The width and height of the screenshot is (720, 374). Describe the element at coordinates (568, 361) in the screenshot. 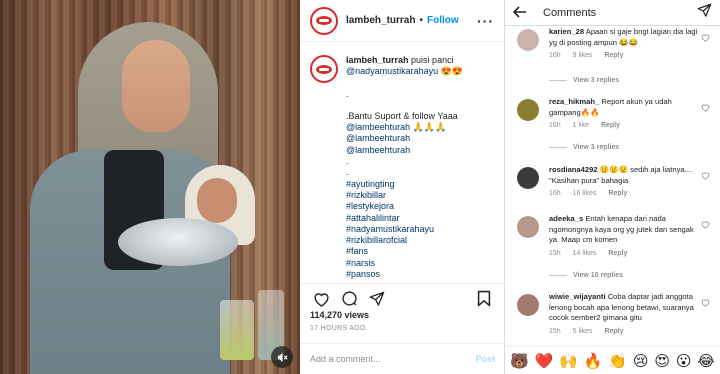

I see `emoji-raised-hands: 🙌` at that location.